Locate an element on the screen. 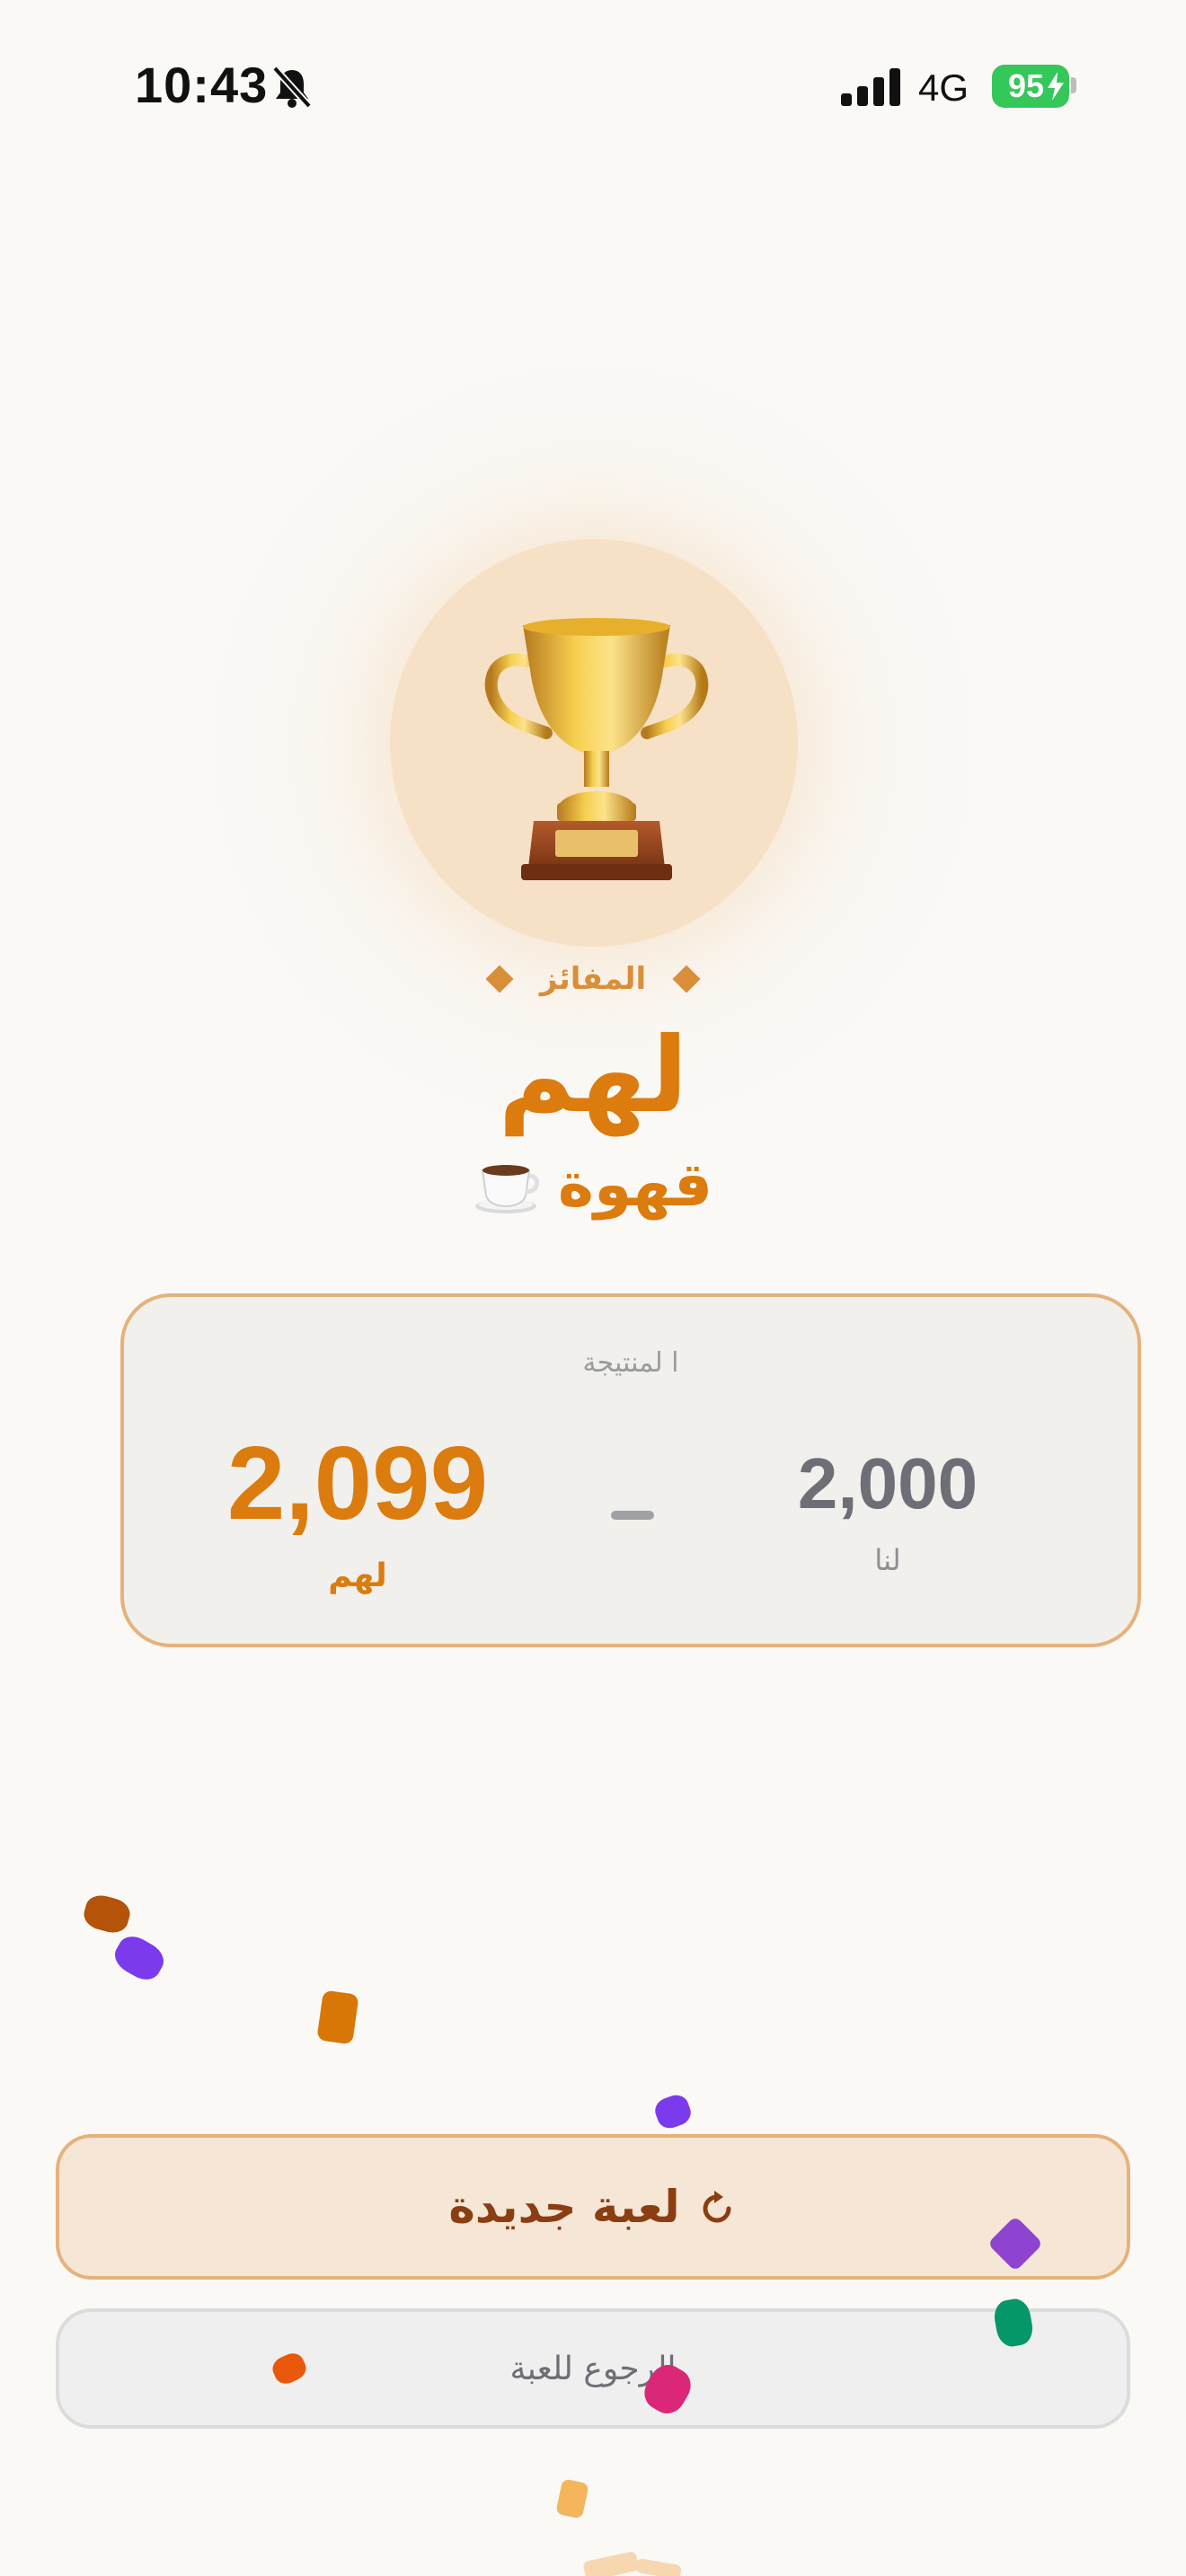 The image size is (1186, 2576). battery-indicator: 95 is located at coordinates (1030, 86).